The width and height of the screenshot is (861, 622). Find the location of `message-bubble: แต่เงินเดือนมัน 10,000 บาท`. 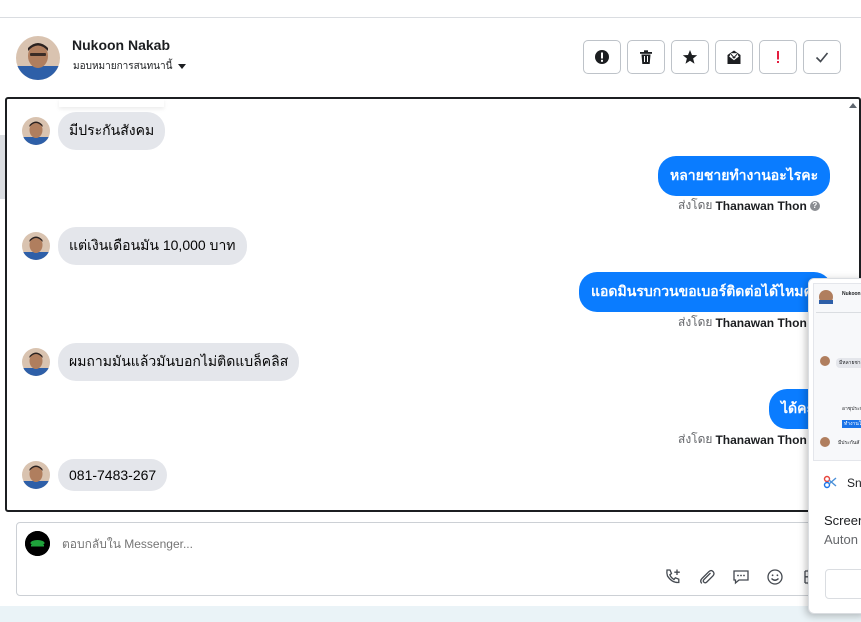

message-bubble: แต่เงินเดือนมัน 10,000 บาท is located at coordinates (152, 246).